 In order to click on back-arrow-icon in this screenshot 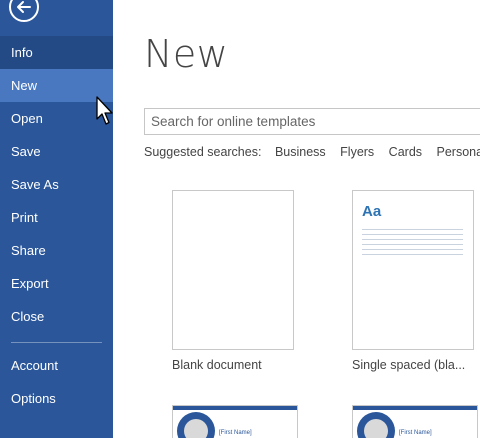, I will do `click(24, 7)`.